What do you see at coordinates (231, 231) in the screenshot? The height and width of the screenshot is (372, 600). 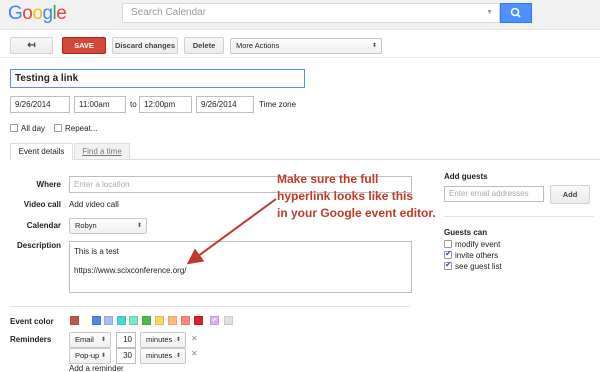 I see `annotation-arrow-icon` at bounding box center [231, 231].